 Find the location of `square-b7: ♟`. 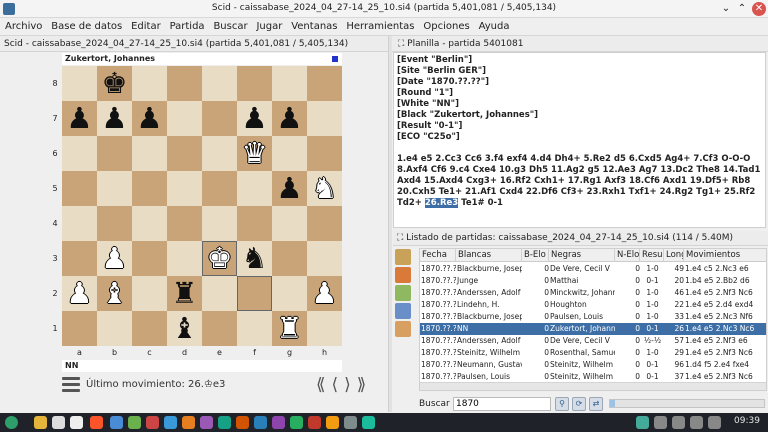

square-b7: ♟ is located at coordinates (114, 118).